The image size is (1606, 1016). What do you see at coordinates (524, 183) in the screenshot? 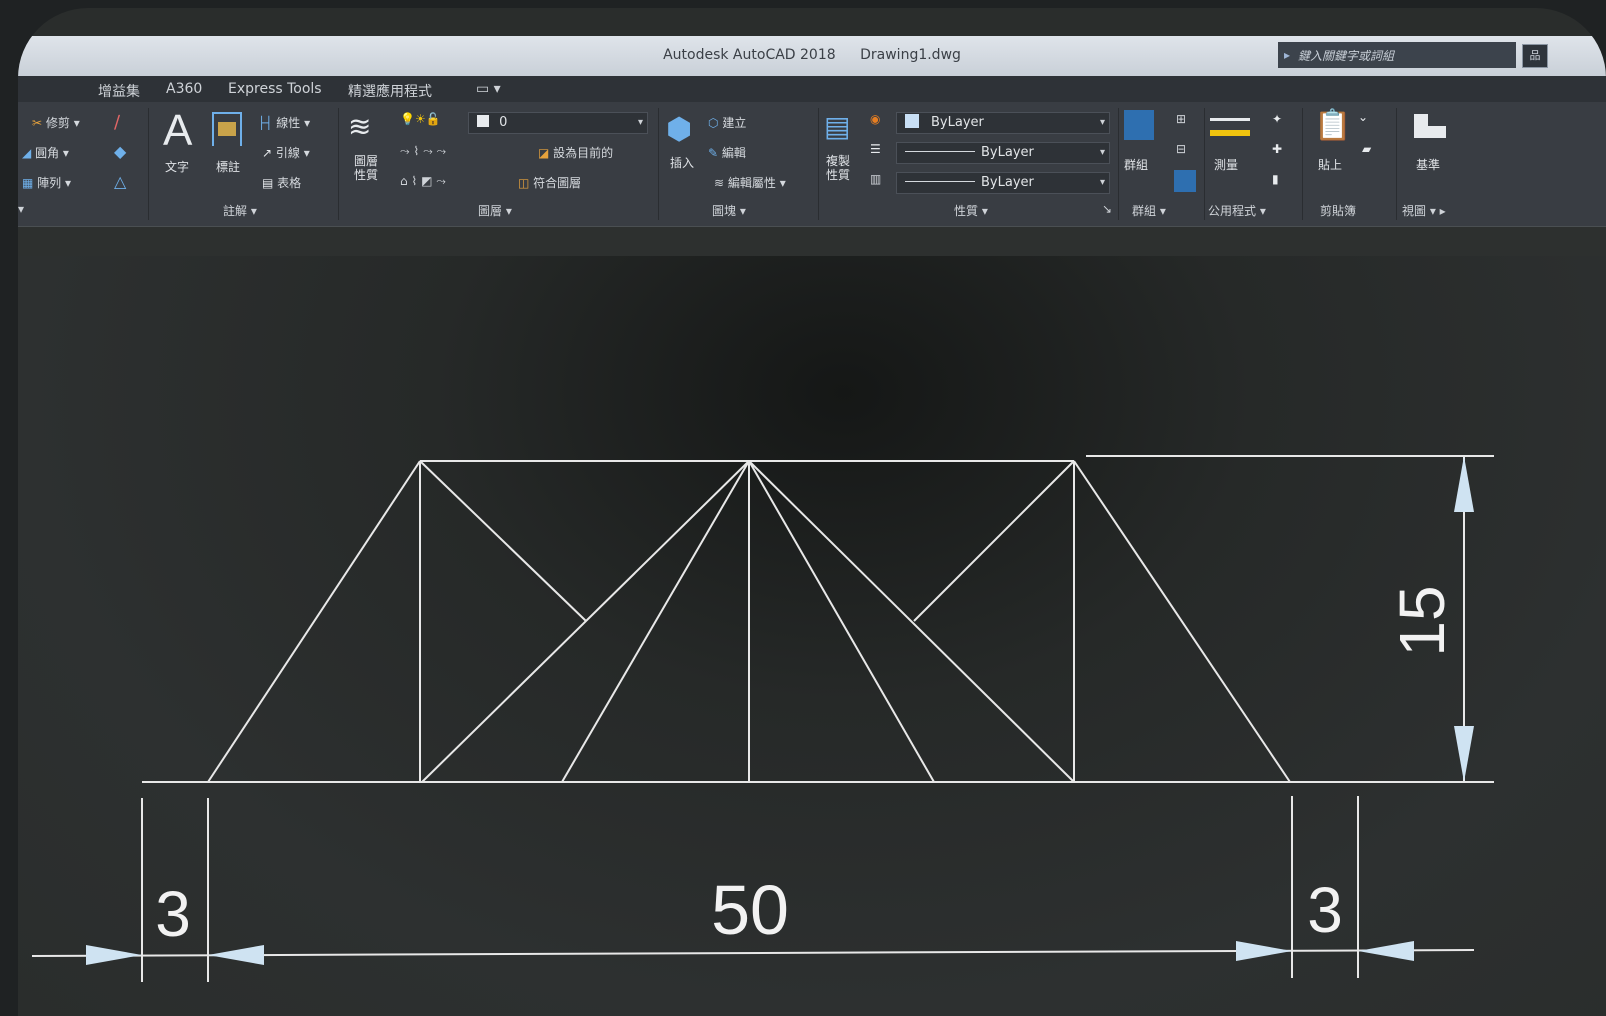
I see `match-layer-icon: ◫` at bounding box center [524, 183].